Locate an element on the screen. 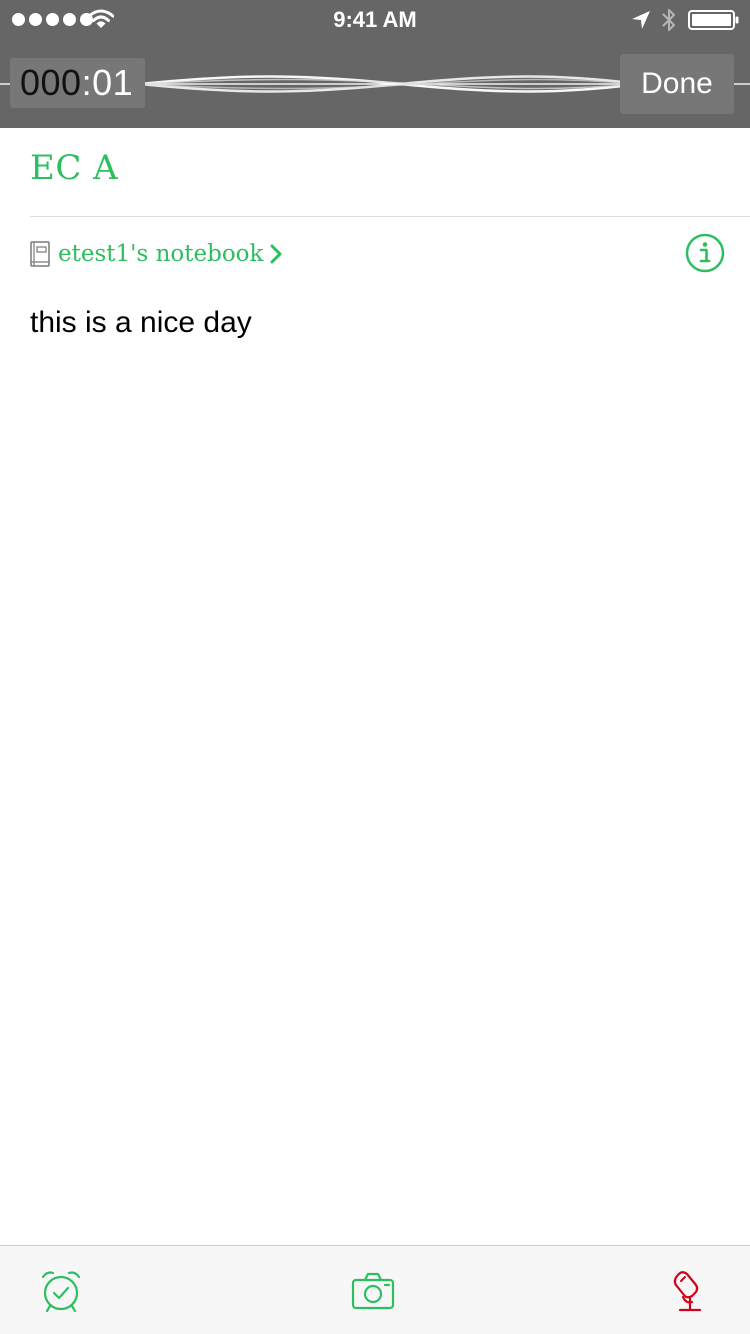  timer-minutes: 000 is located at coordinates (51, 82).